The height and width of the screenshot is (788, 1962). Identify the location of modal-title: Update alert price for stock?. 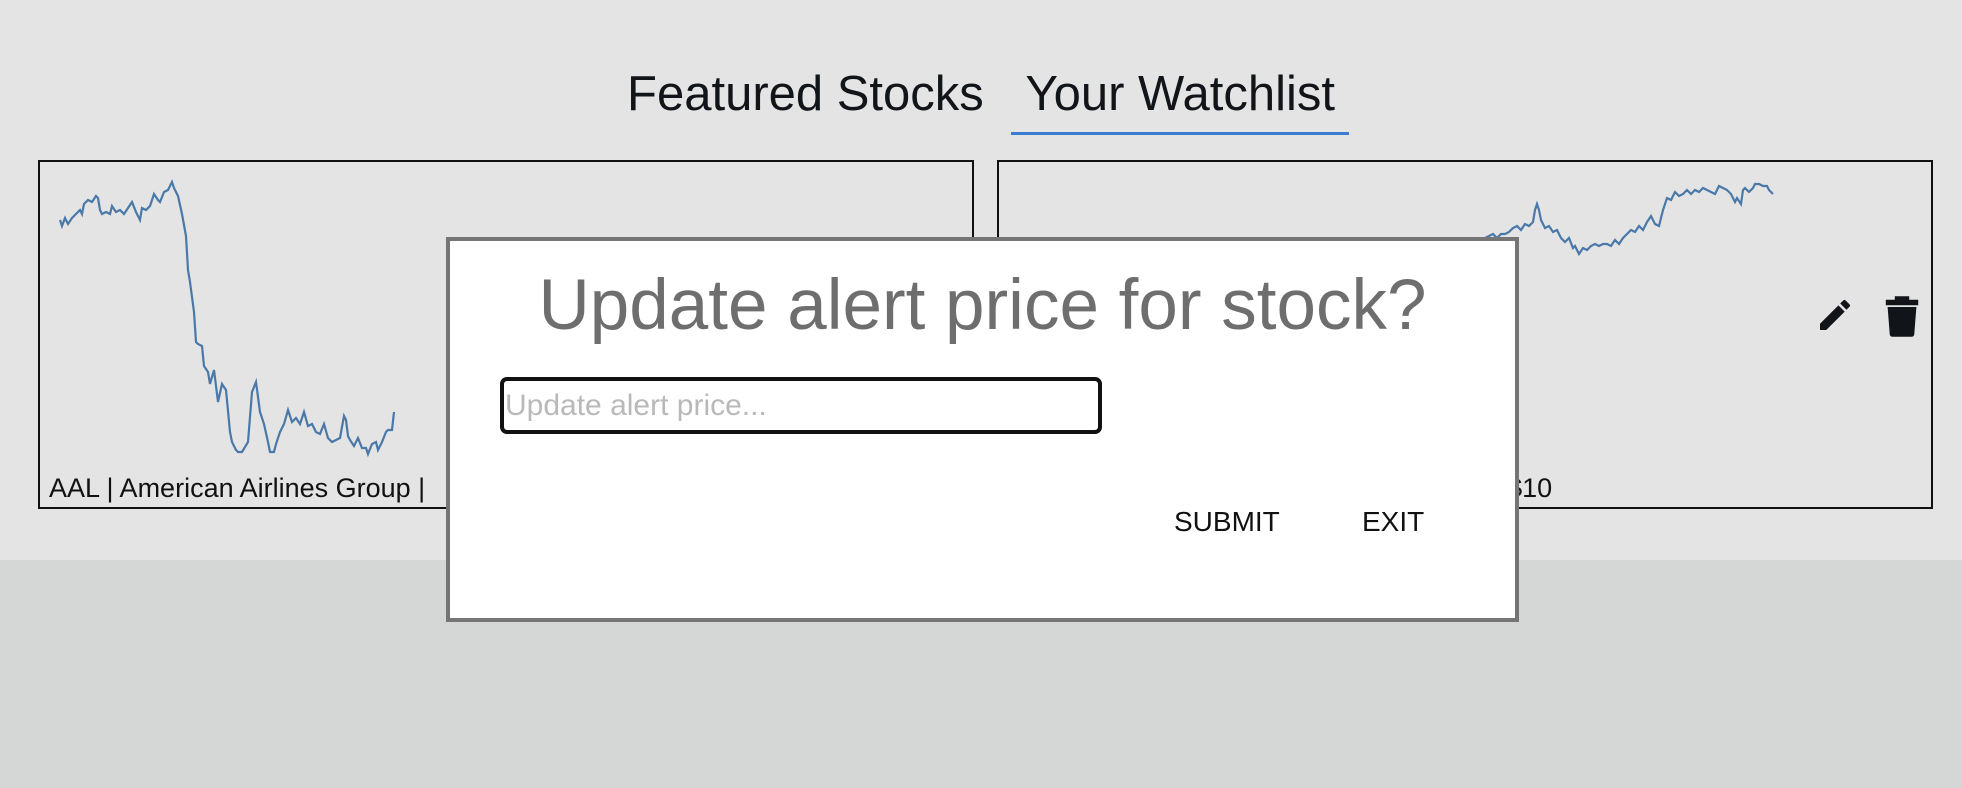
(982, 305).